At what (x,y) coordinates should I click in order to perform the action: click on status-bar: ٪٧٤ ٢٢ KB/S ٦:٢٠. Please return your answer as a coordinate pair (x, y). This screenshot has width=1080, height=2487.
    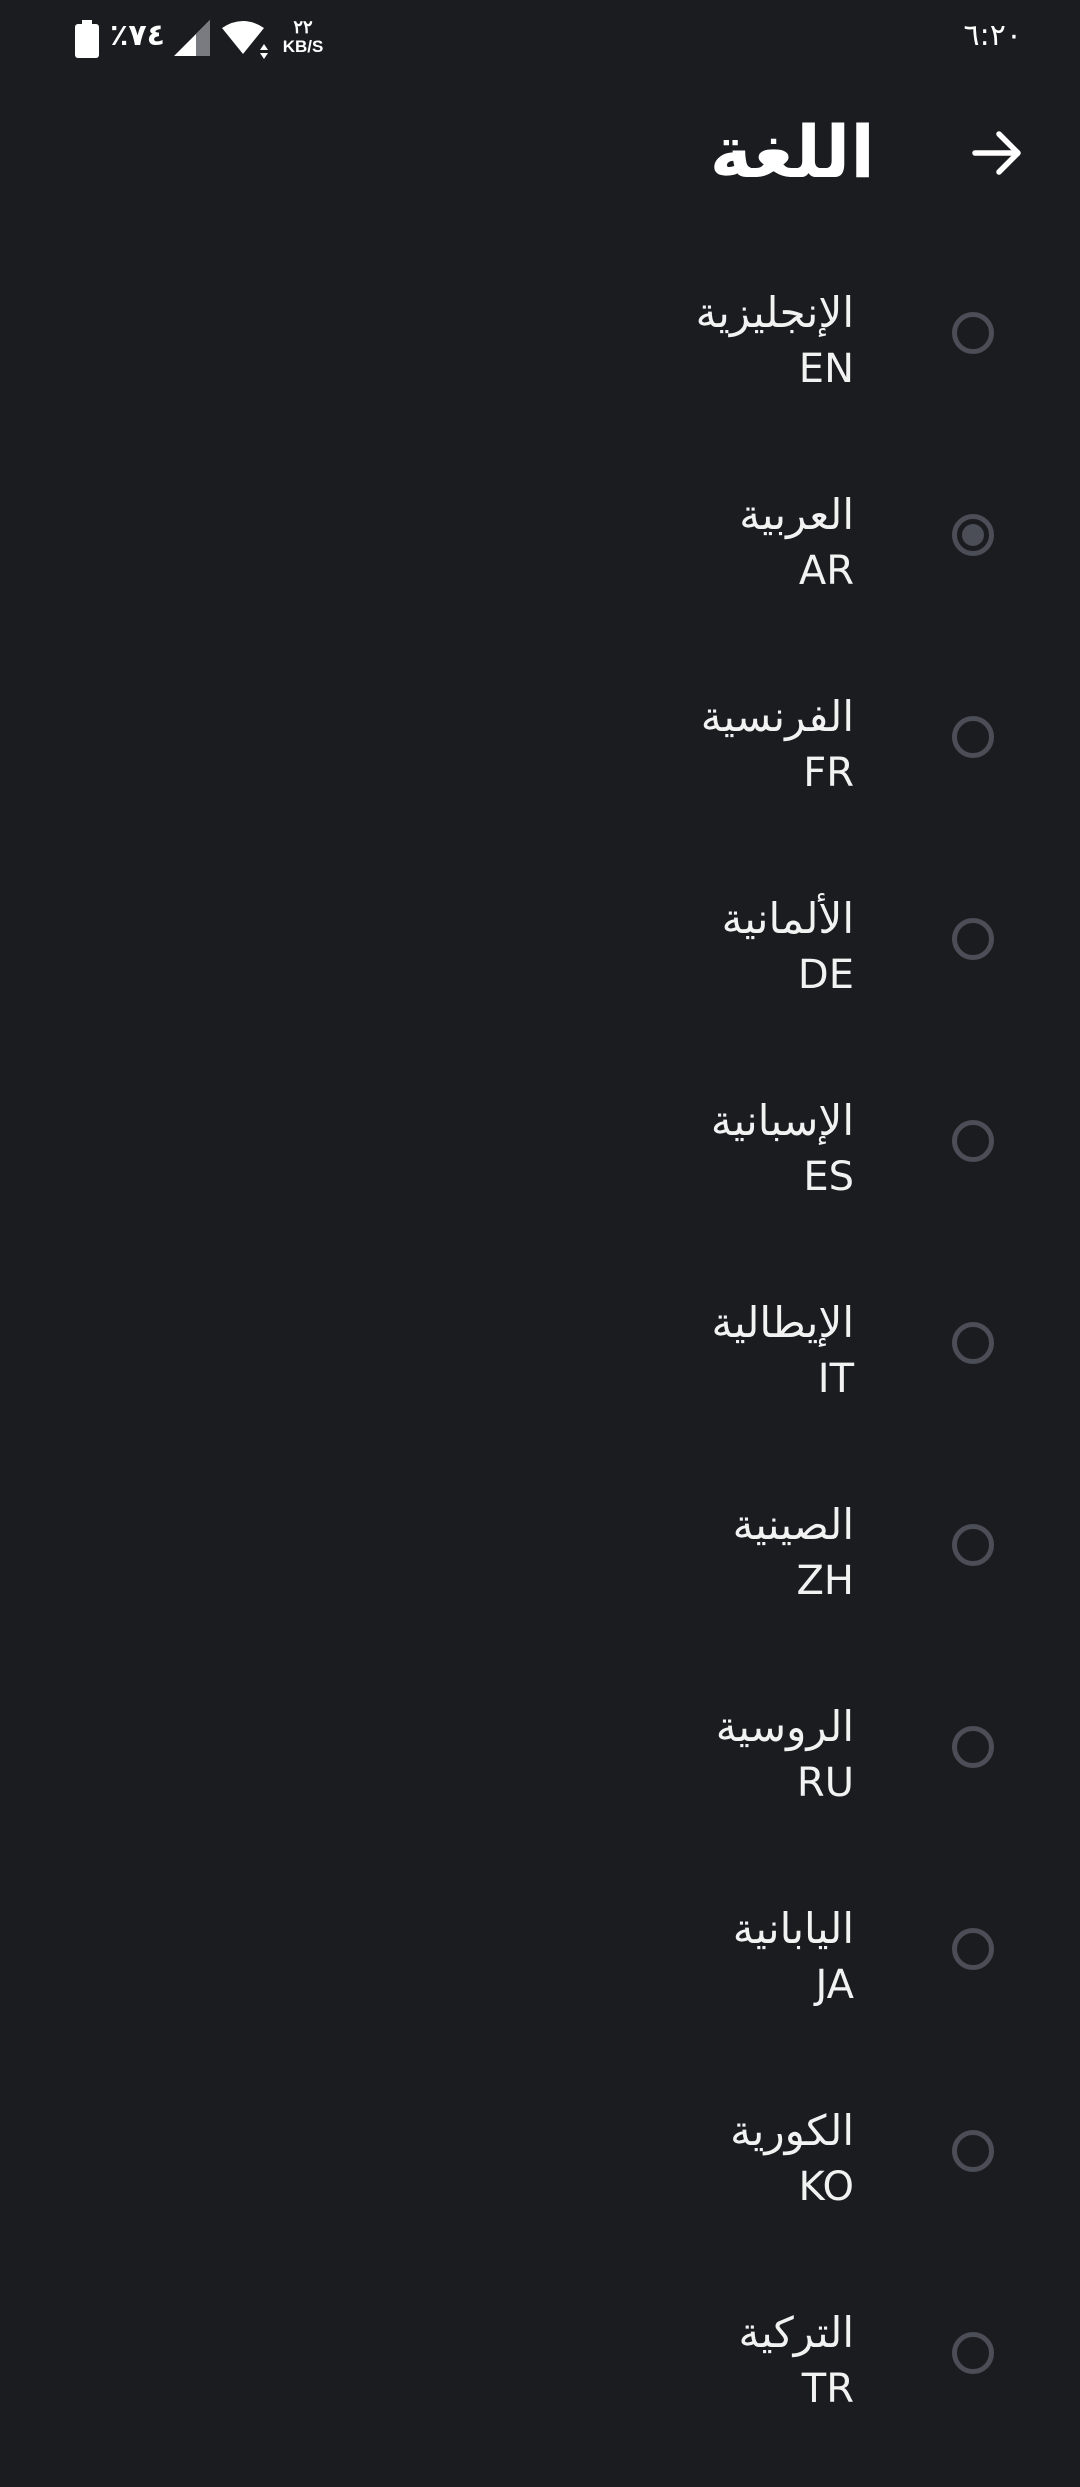
    Looking at the image, I should click on (540, 40).